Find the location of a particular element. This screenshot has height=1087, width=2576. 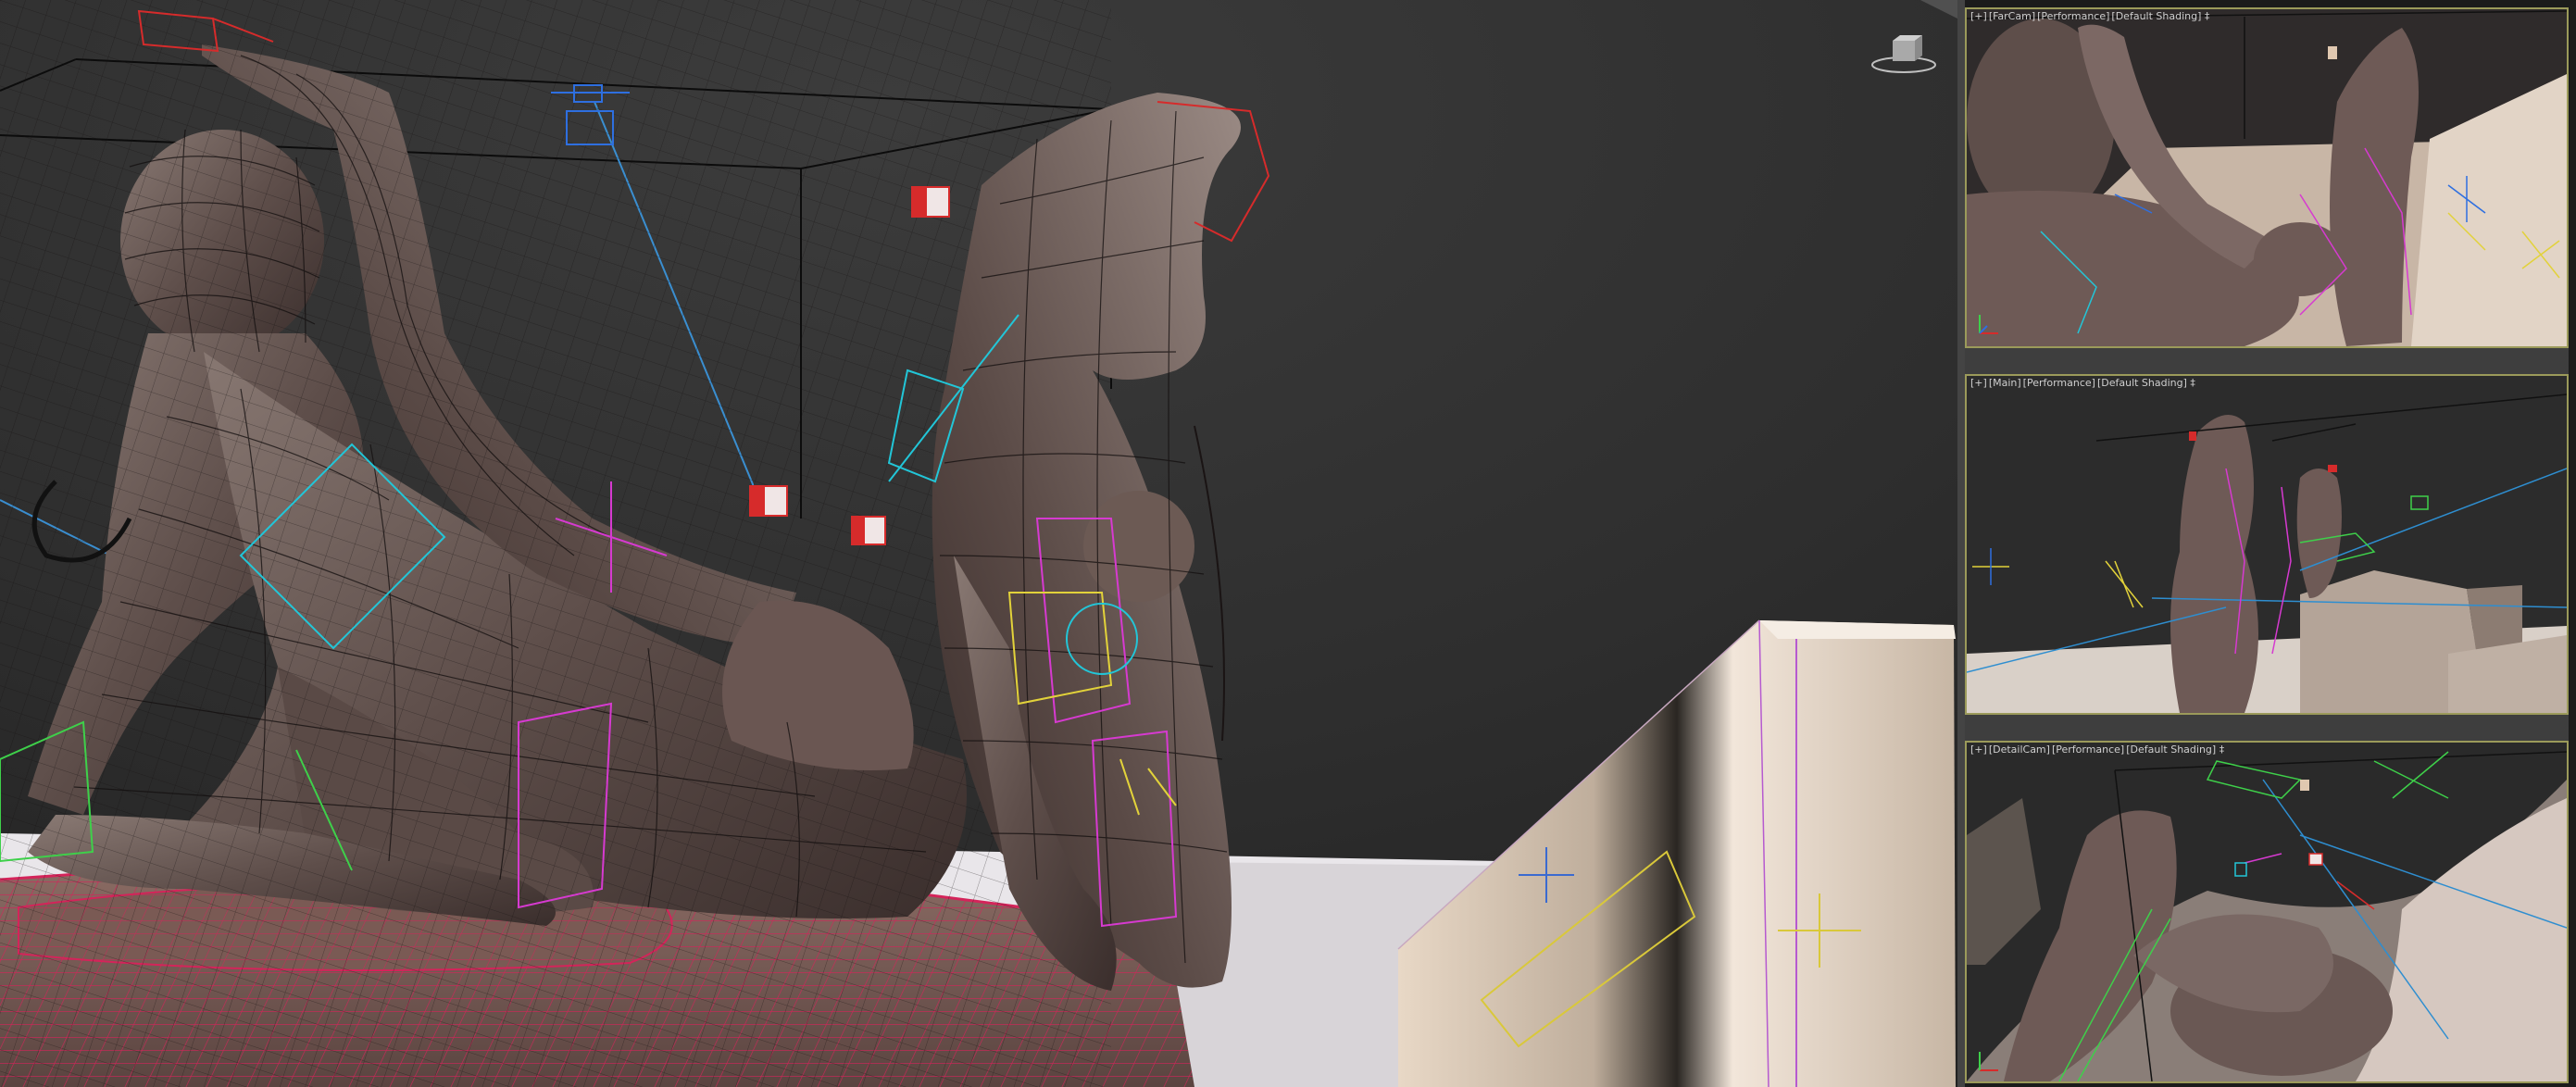

viewport-splitter-vertical is located at coordinates (1961, 543).